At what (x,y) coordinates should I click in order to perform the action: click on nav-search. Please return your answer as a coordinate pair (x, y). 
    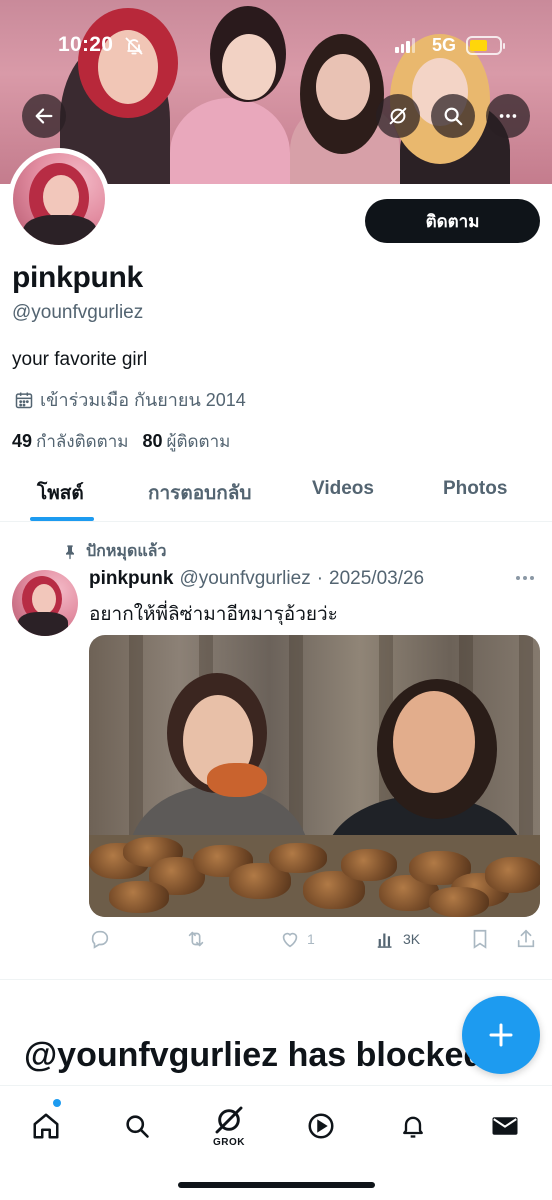
    Looking at the image, I should click on (137, 1126).